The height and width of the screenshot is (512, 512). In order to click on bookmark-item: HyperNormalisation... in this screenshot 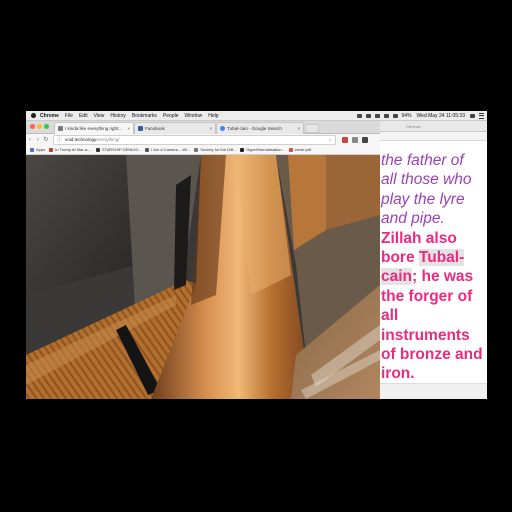, I will do `click(262, 149)`.